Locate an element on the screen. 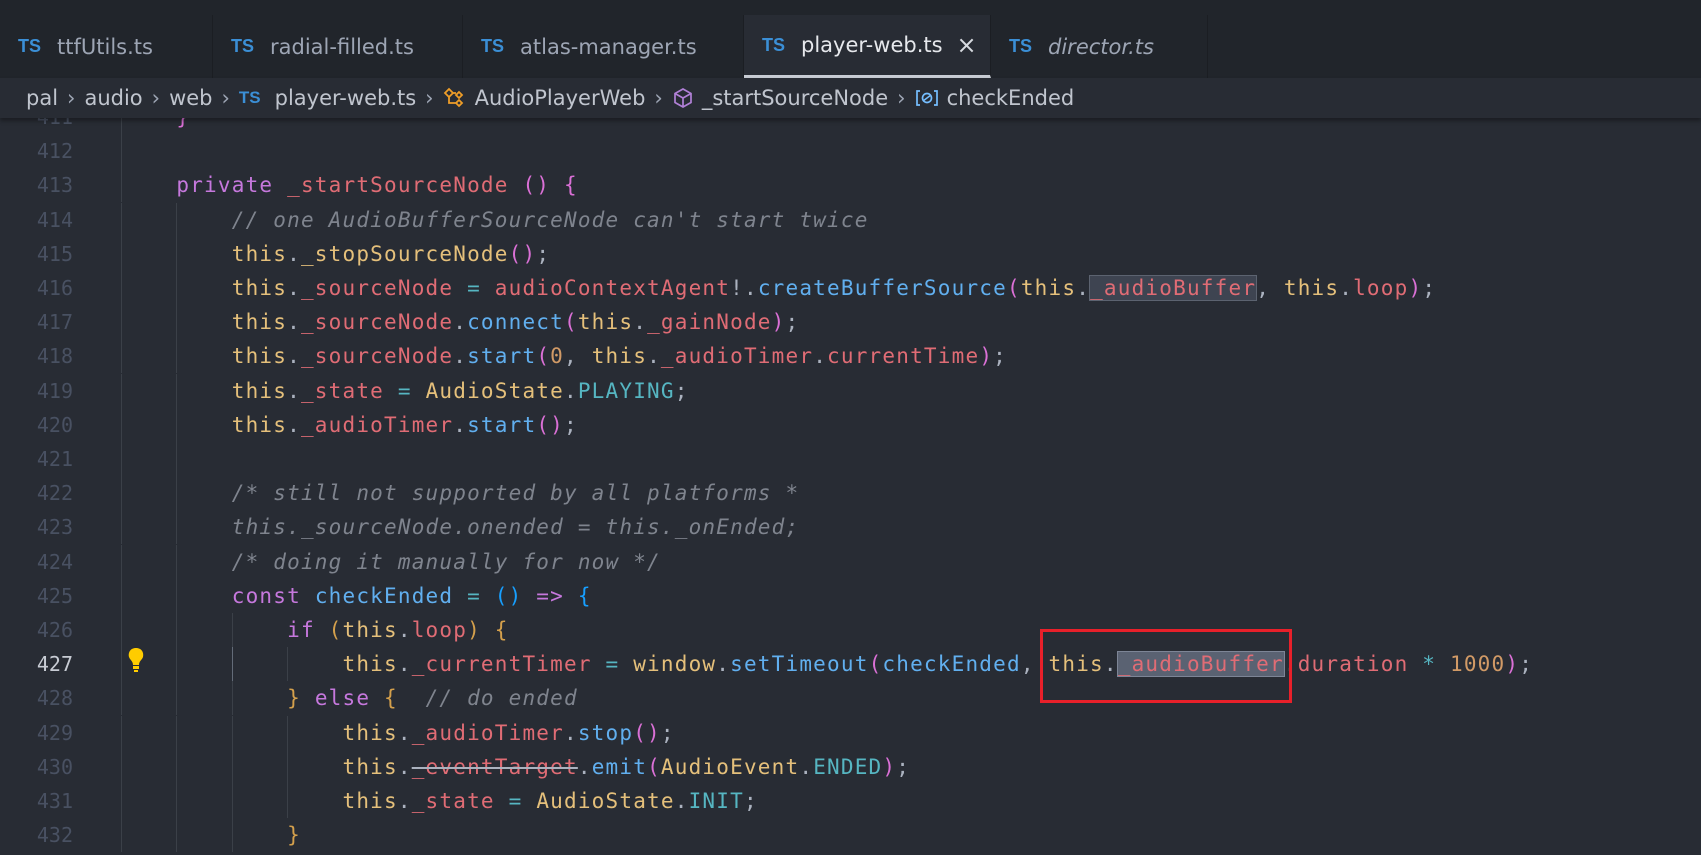 This screenshot has height=855, width=1701. line-number: 413 is located at coordinates (54, 185).